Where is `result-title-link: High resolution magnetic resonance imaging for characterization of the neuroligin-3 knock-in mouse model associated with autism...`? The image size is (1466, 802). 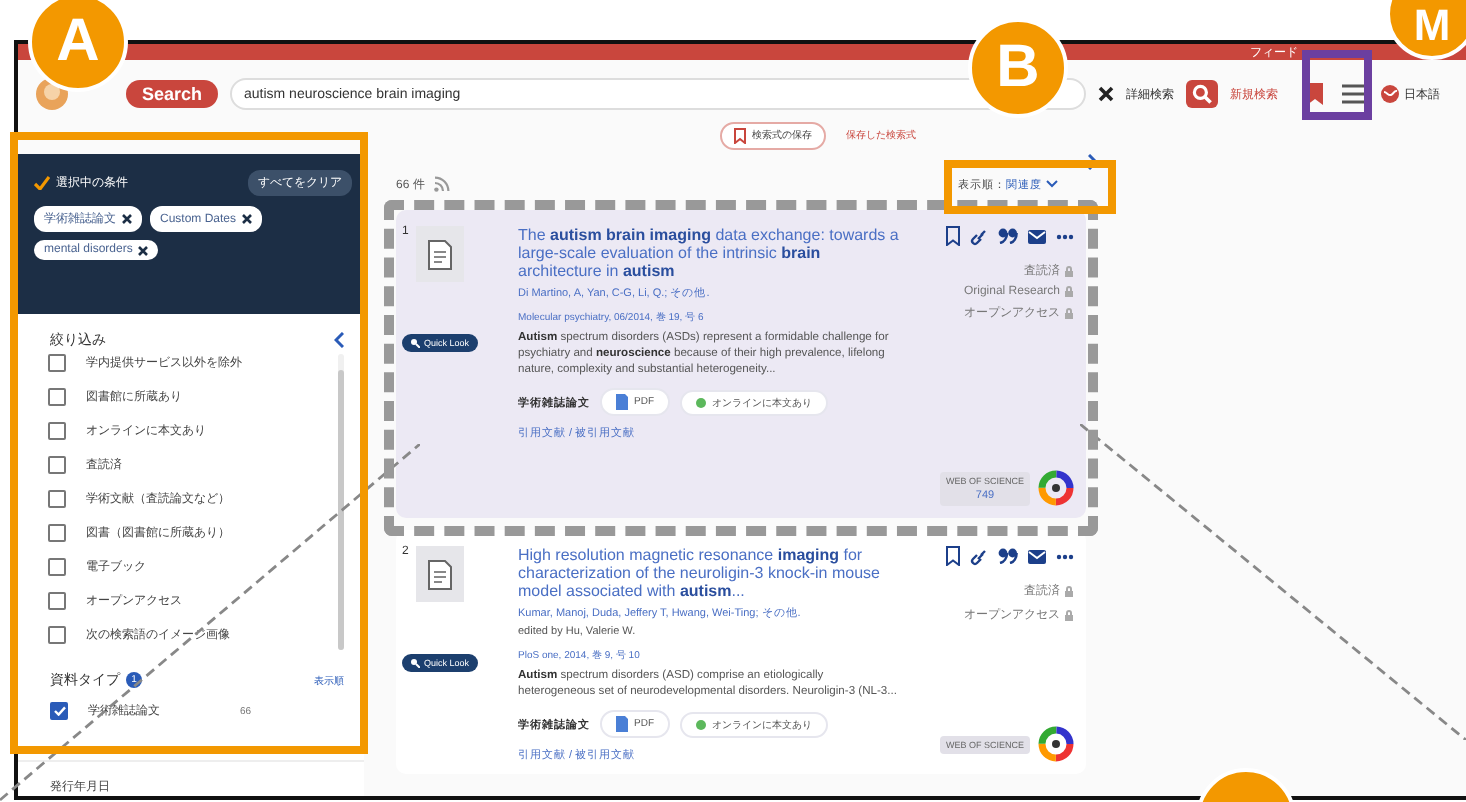 result-title-link: High resolution magnetic resonance imaging for characterization of the neuroligin-3 knock-in mouse model associated with autism... is located at coordinates (710, 573).